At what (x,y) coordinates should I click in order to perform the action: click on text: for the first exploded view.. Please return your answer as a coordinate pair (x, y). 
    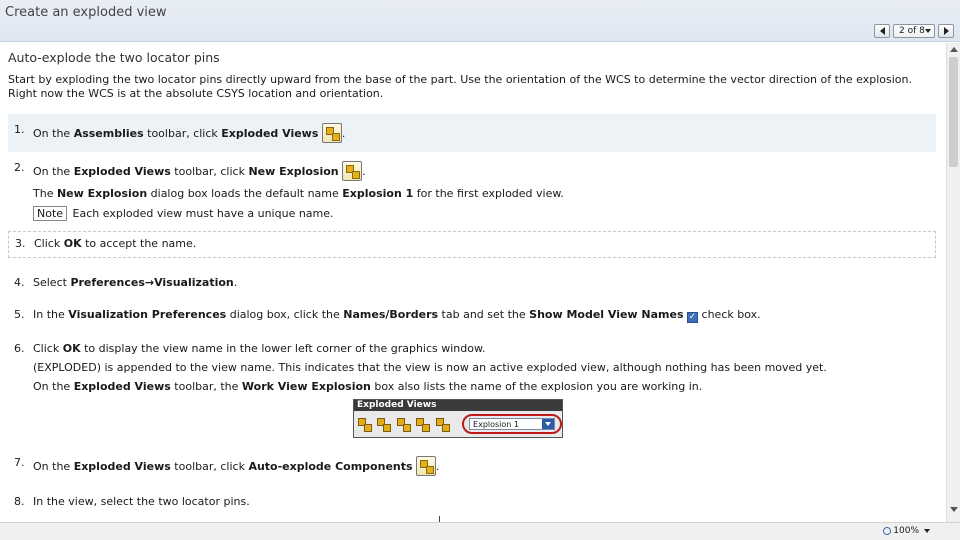
    Looking at the image, I should click on (488, 193).